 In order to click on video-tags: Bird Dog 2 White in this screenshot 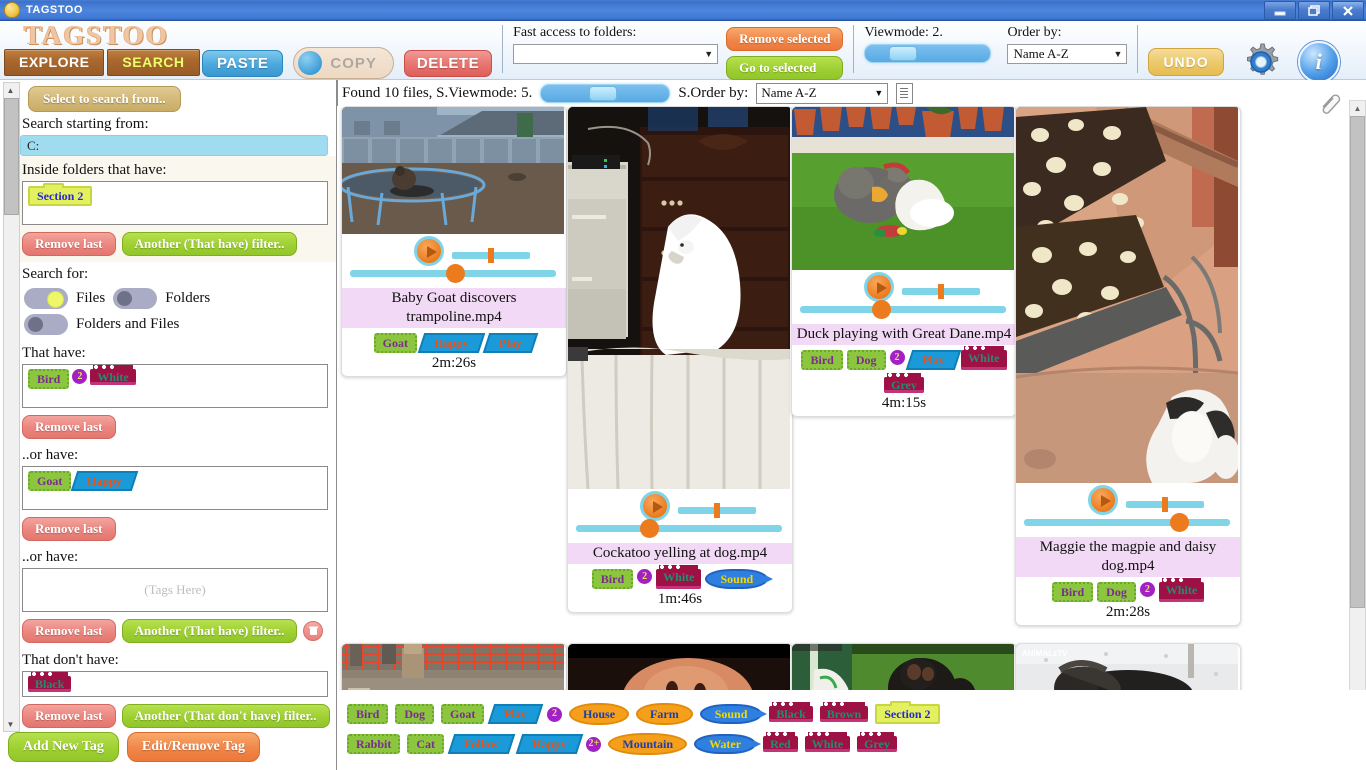, I will do `click(1128, 590)`.